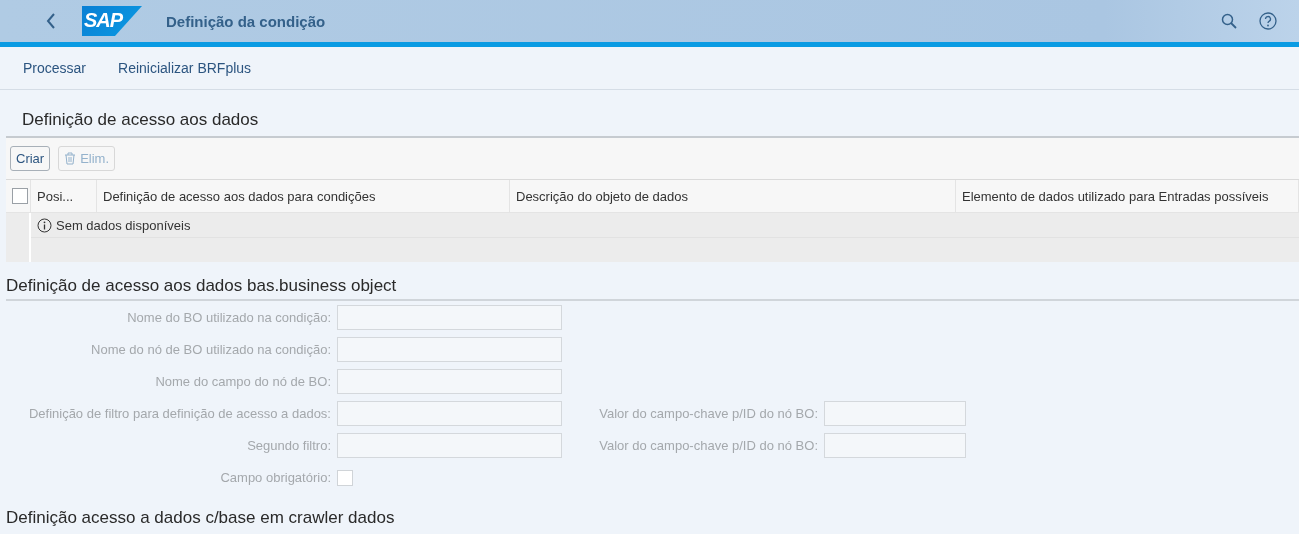  What do you see at coordinates (51, 21) in the screenshot?
I see `back-button` at bounding box center [51, 21].